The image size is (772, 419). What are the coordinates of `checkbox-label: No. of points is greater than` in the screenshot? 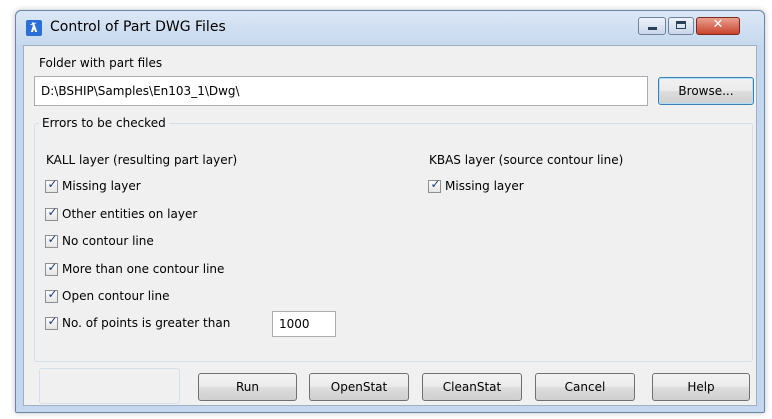 It's located at (146, 323).